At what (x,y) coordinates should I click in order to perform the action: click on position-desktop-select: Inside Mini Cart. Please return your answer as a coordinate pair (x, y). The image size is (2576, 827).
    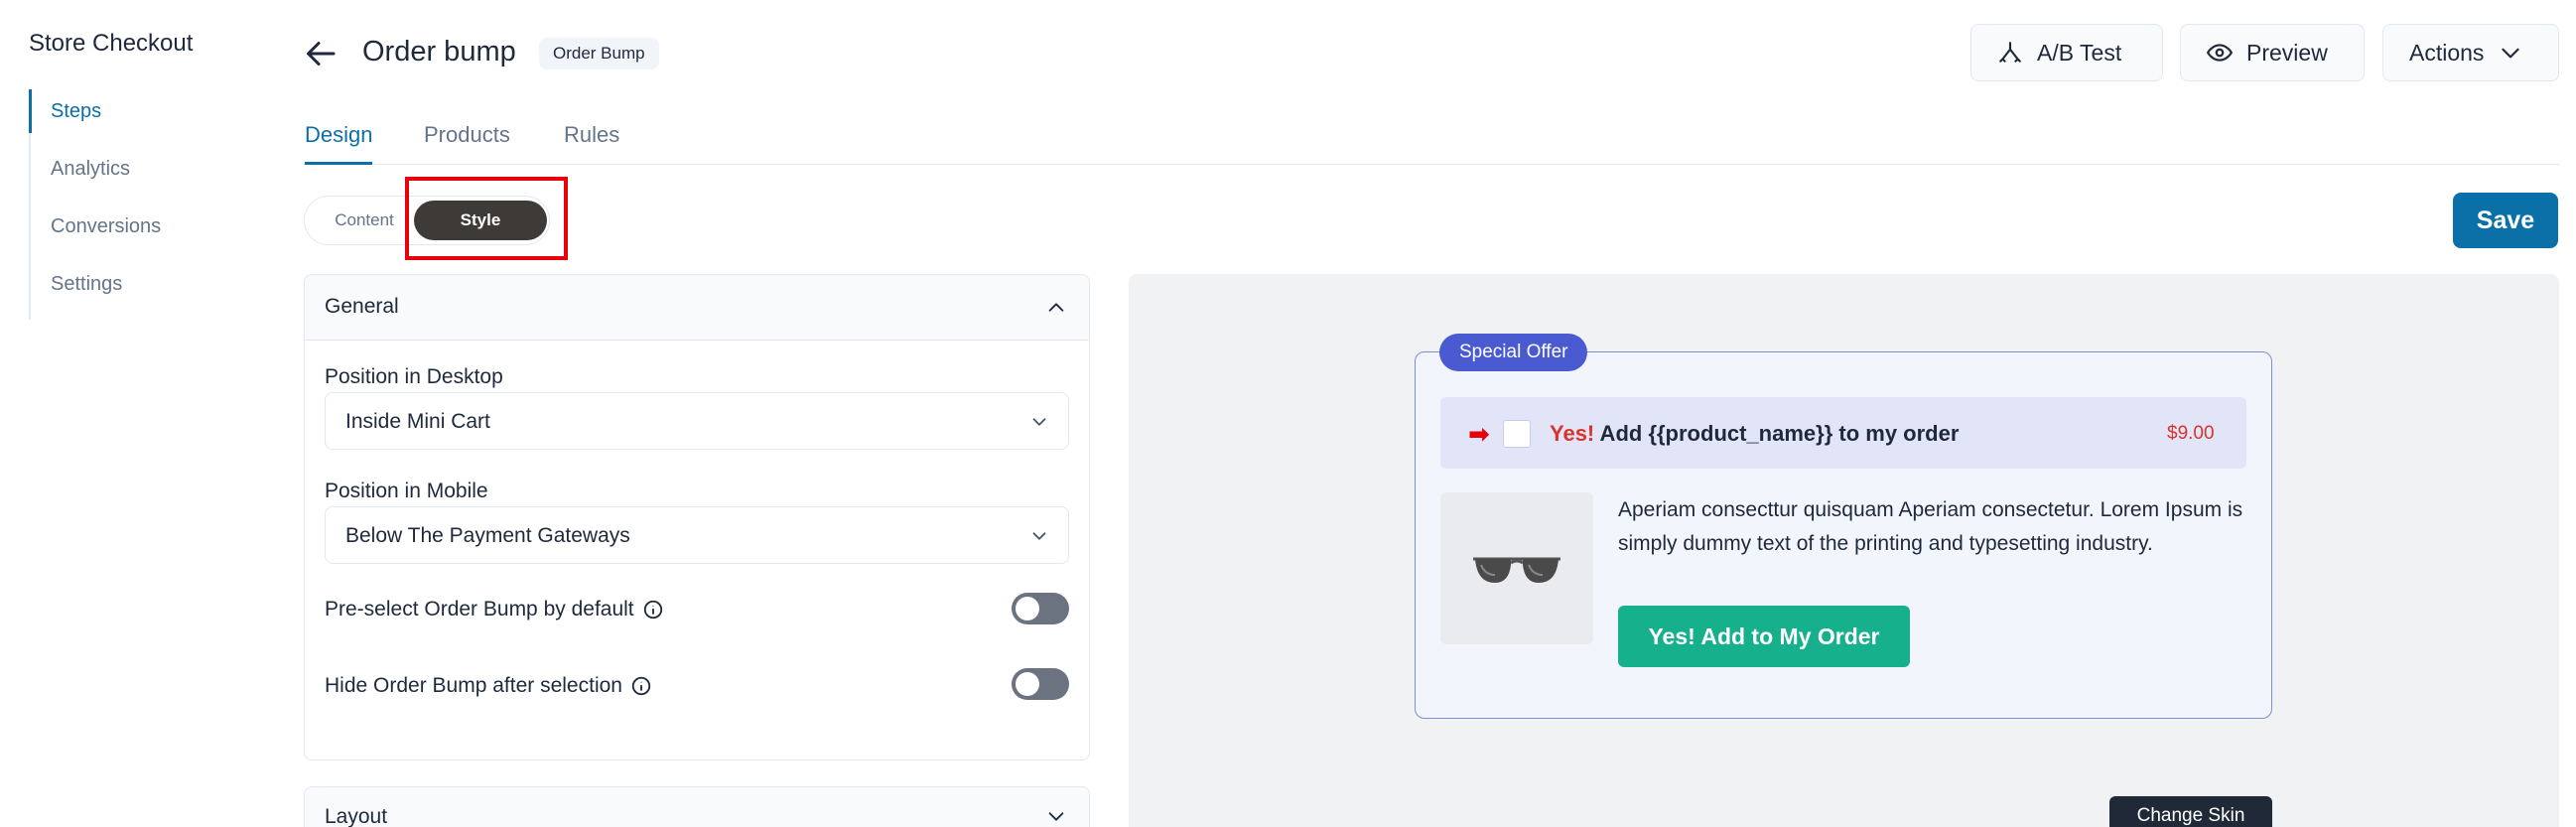
    Looking at the image, I should click on (697, 421).